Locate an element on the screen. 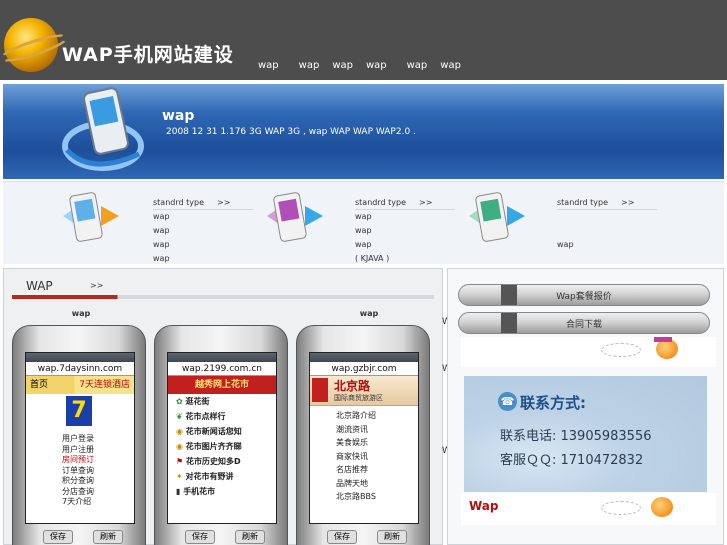 This screenshot has height=545, width=727. feature-2-type: standrd type >> is located at coordinates (405, 204).